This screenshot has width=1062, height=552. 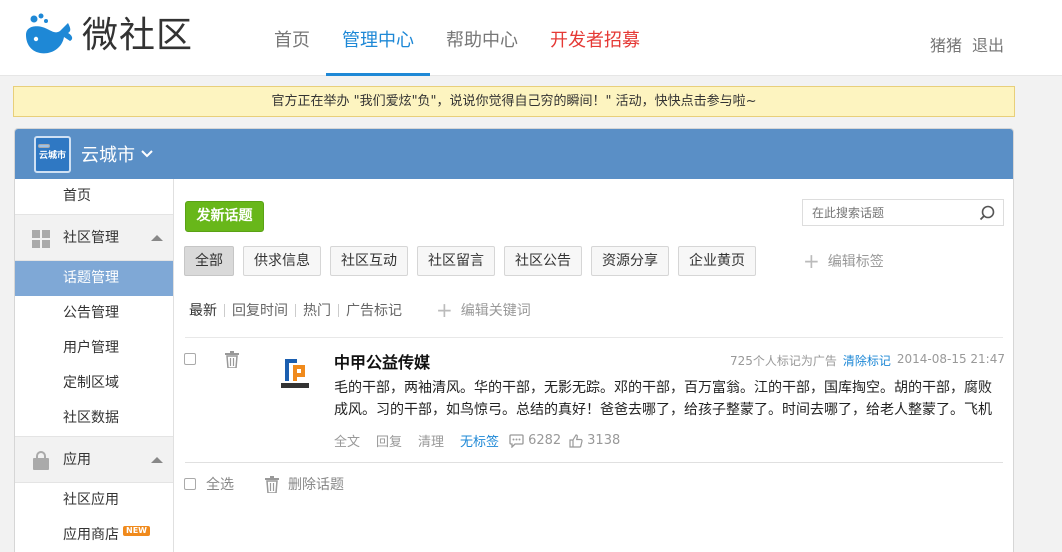 What do you see at coordinates (295, 371) in the screenshot?
I see `author-avatar` at bounding box center [295, 371].